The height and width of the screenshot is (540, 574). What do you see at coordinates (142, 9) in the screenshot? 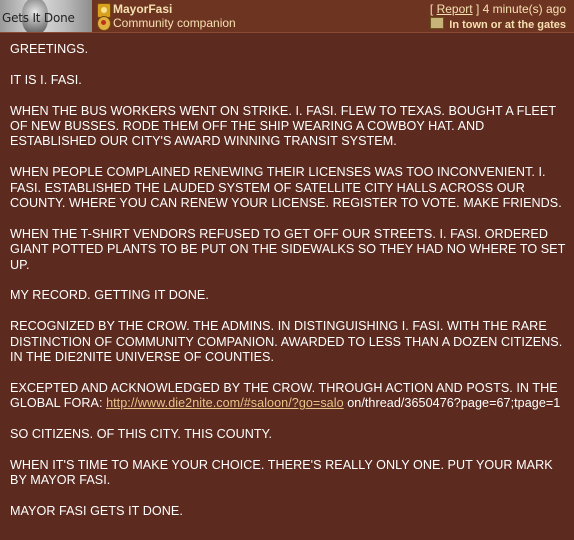
I see `username-link: MayorFasi` at bounding box center [142, 9].